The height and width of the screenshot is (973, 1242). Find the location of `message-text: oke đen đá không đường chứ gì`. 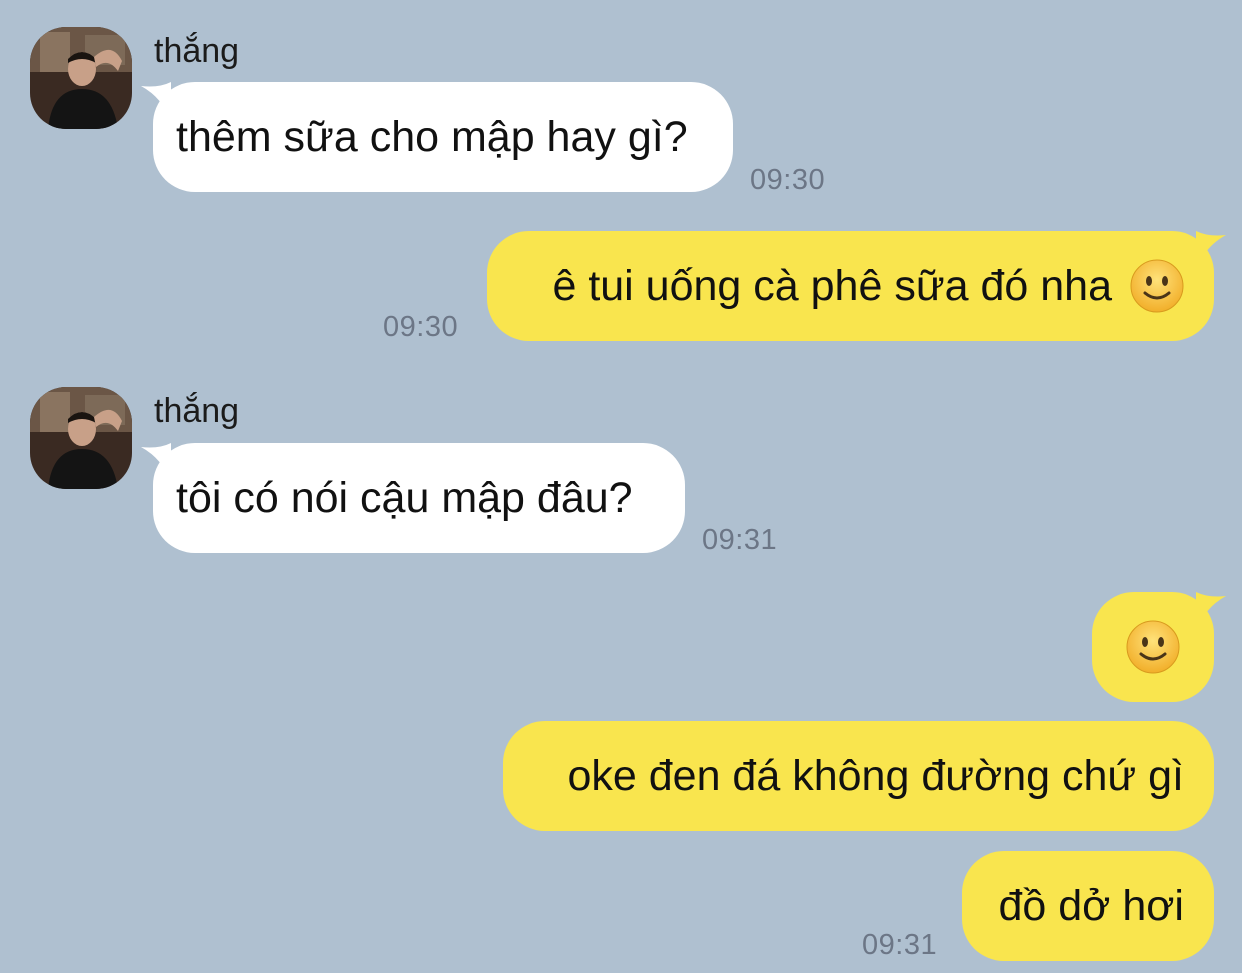

message-text: oke đen đá không đường chứ gì is located at coordinates (875, 775).